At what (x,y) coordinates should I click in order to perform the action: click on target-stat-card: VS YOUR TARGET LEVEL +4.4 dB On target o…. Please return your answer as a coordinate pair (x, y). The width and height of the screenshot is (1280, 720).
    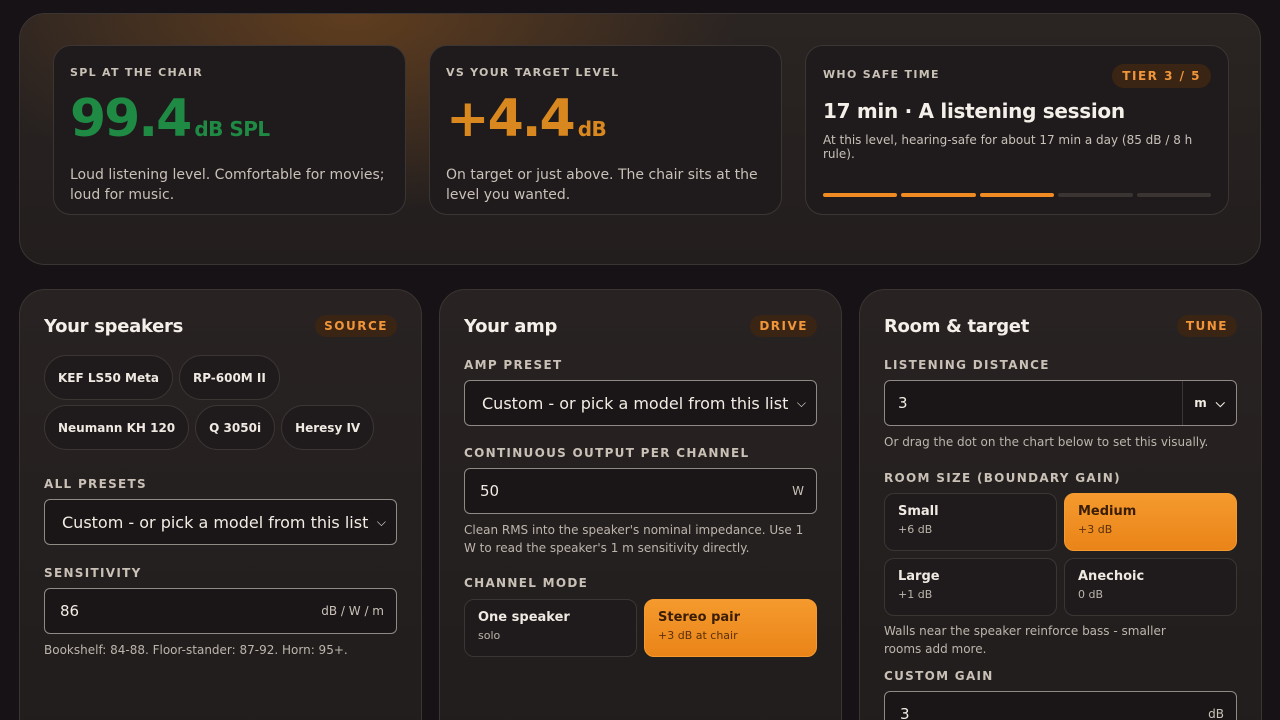
    Looking at the image, I should click on (605, 130).